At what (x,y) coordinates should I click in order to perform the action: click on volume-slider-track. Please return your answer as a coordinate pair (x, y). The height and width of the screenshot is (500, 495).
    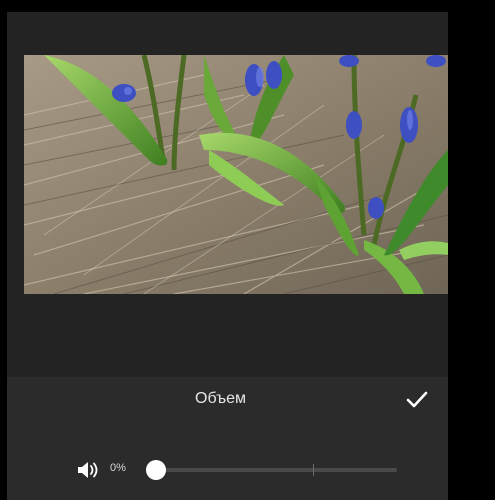
    Looking at the image, I should click on (272, 470).